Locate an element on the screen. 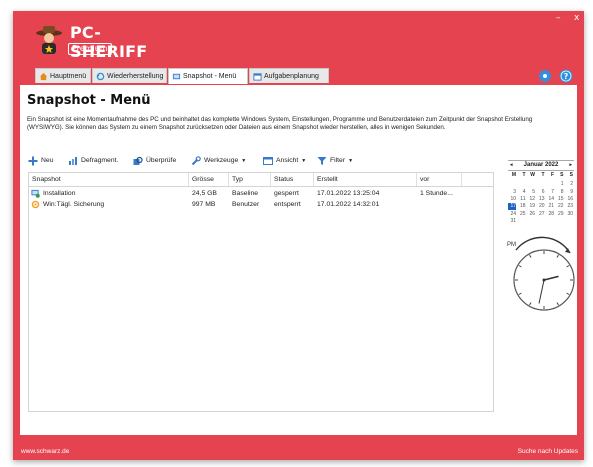  new-button: Neu is located at coordinates (40, 161).